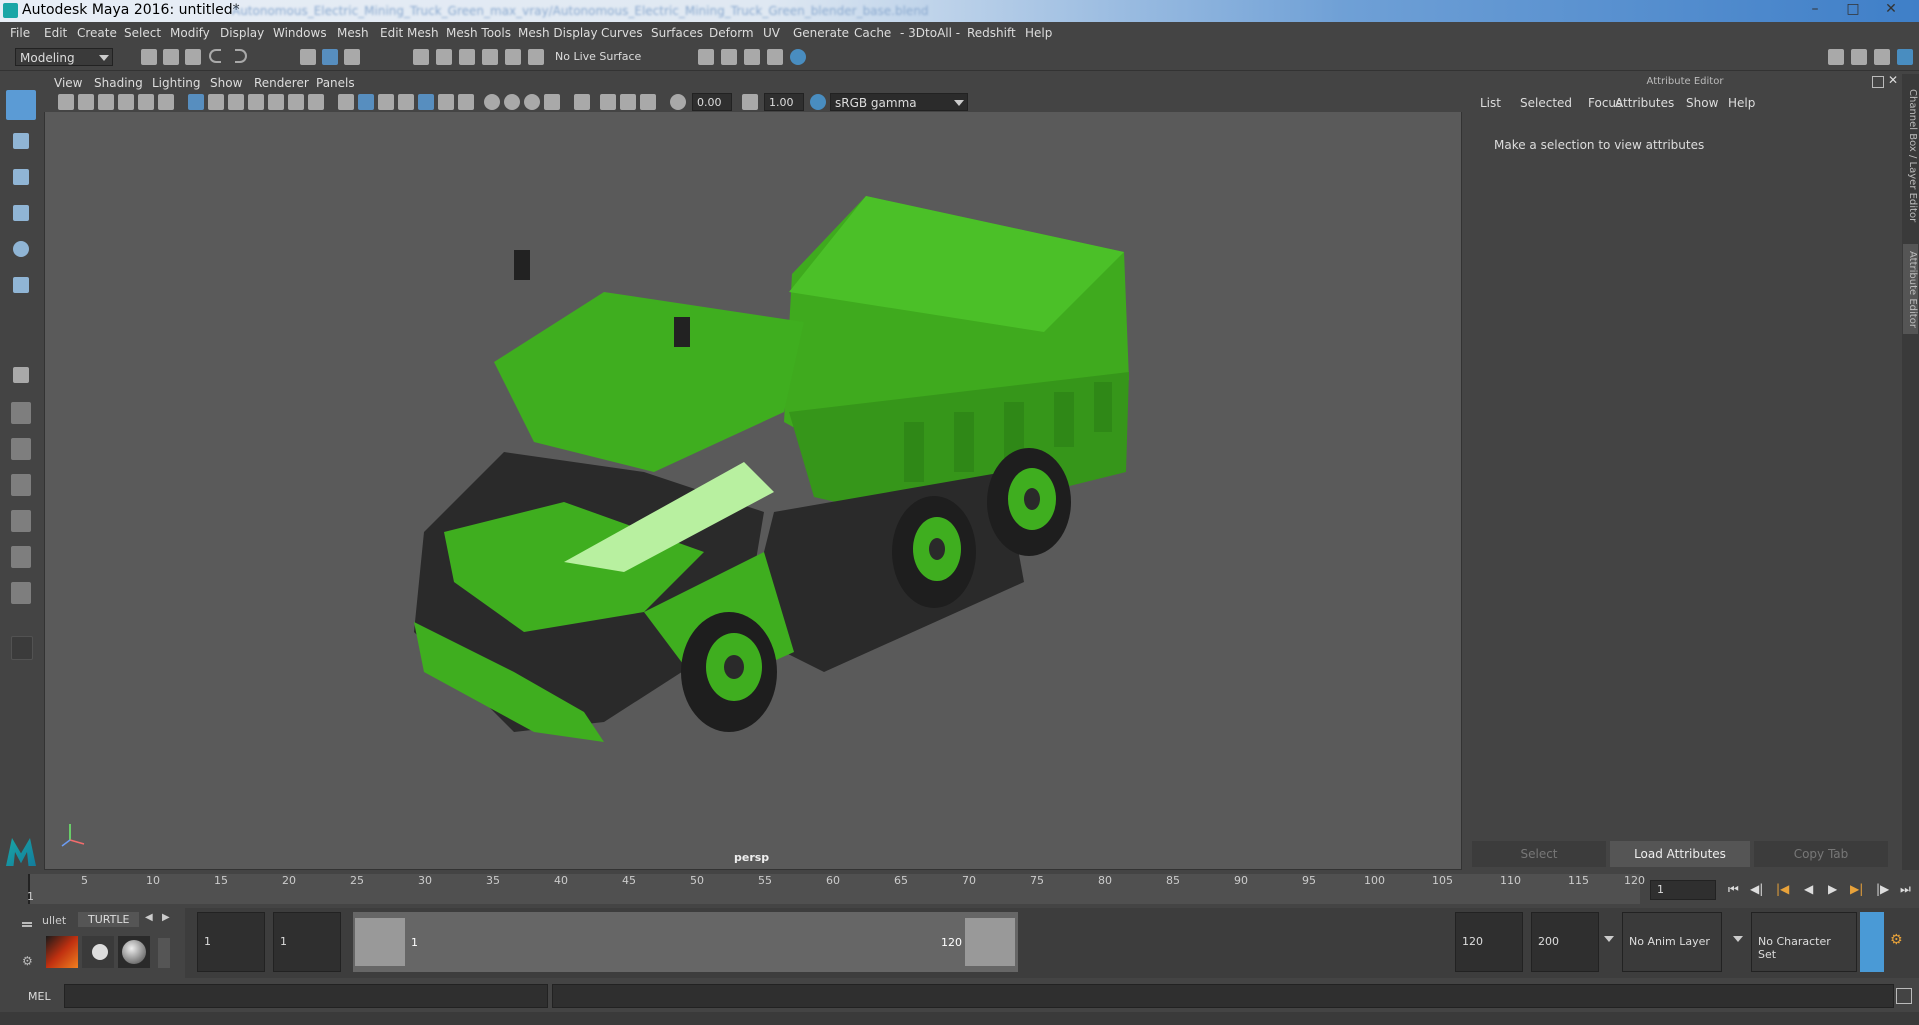 The image size is (1919, 1025). I want to click on menu-edit: Edit, so click(55, 33).